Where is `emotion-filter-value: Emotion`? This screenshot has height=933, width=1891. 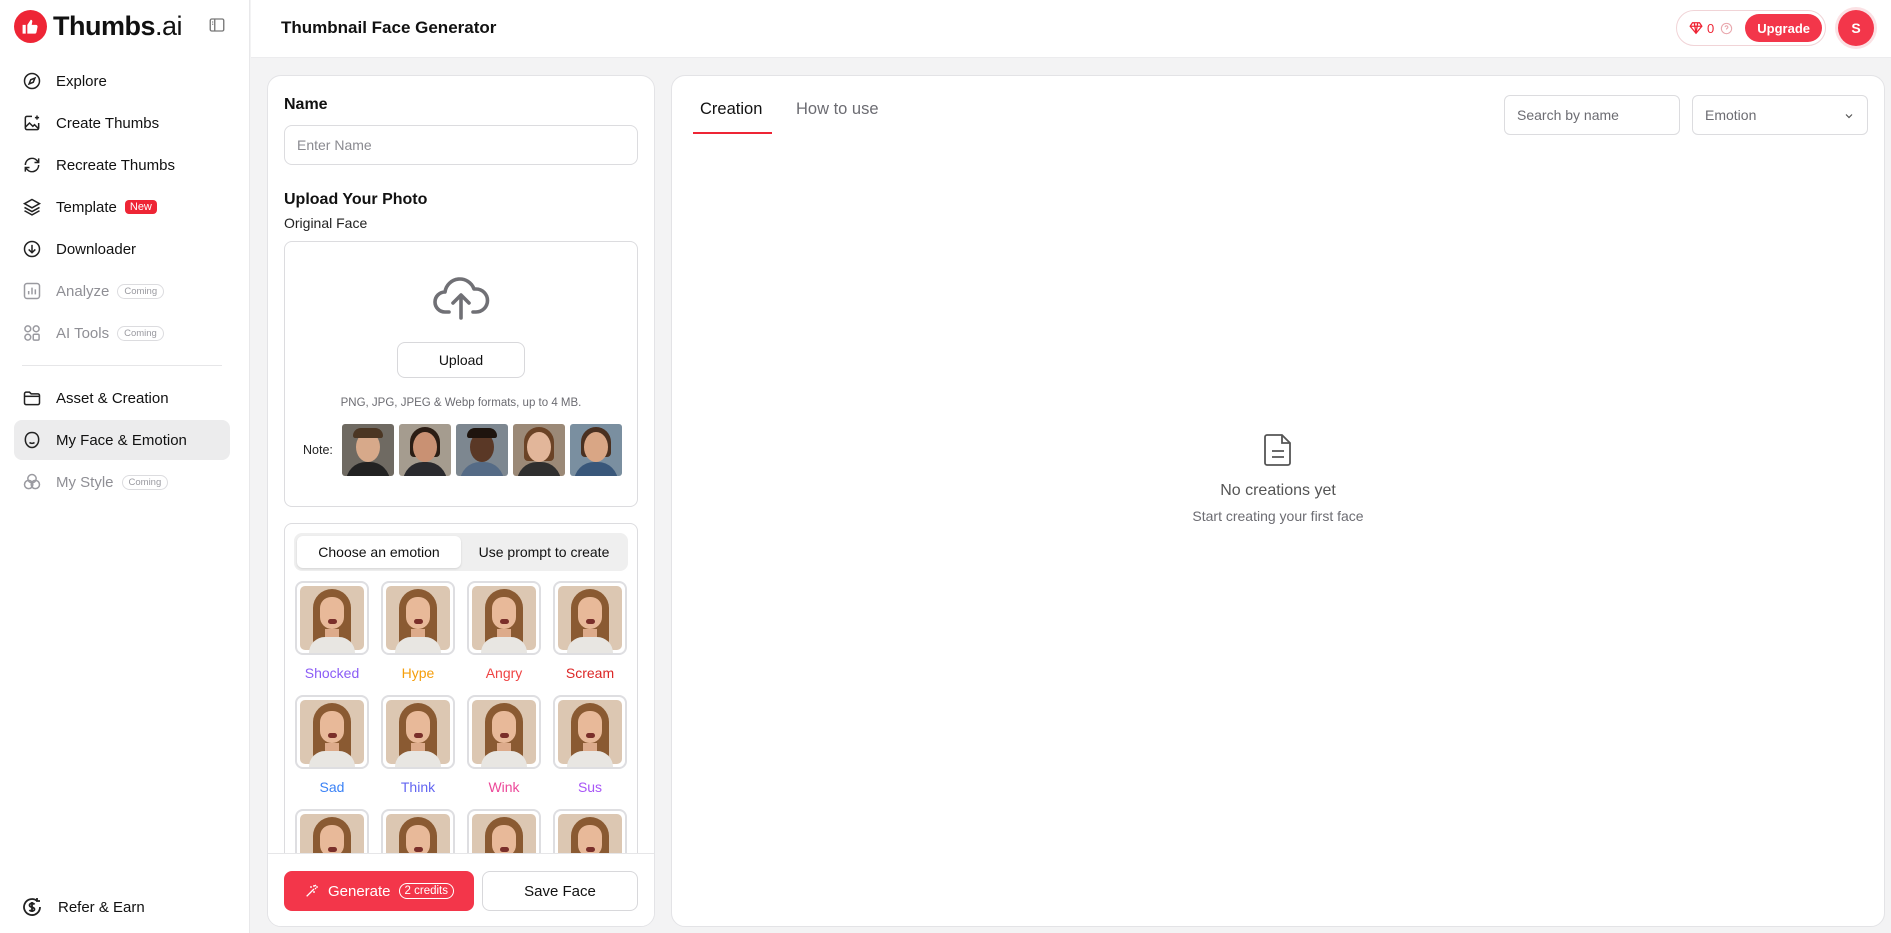
emotion-filter-value: Emotion is located at coordinates (1731, 115).